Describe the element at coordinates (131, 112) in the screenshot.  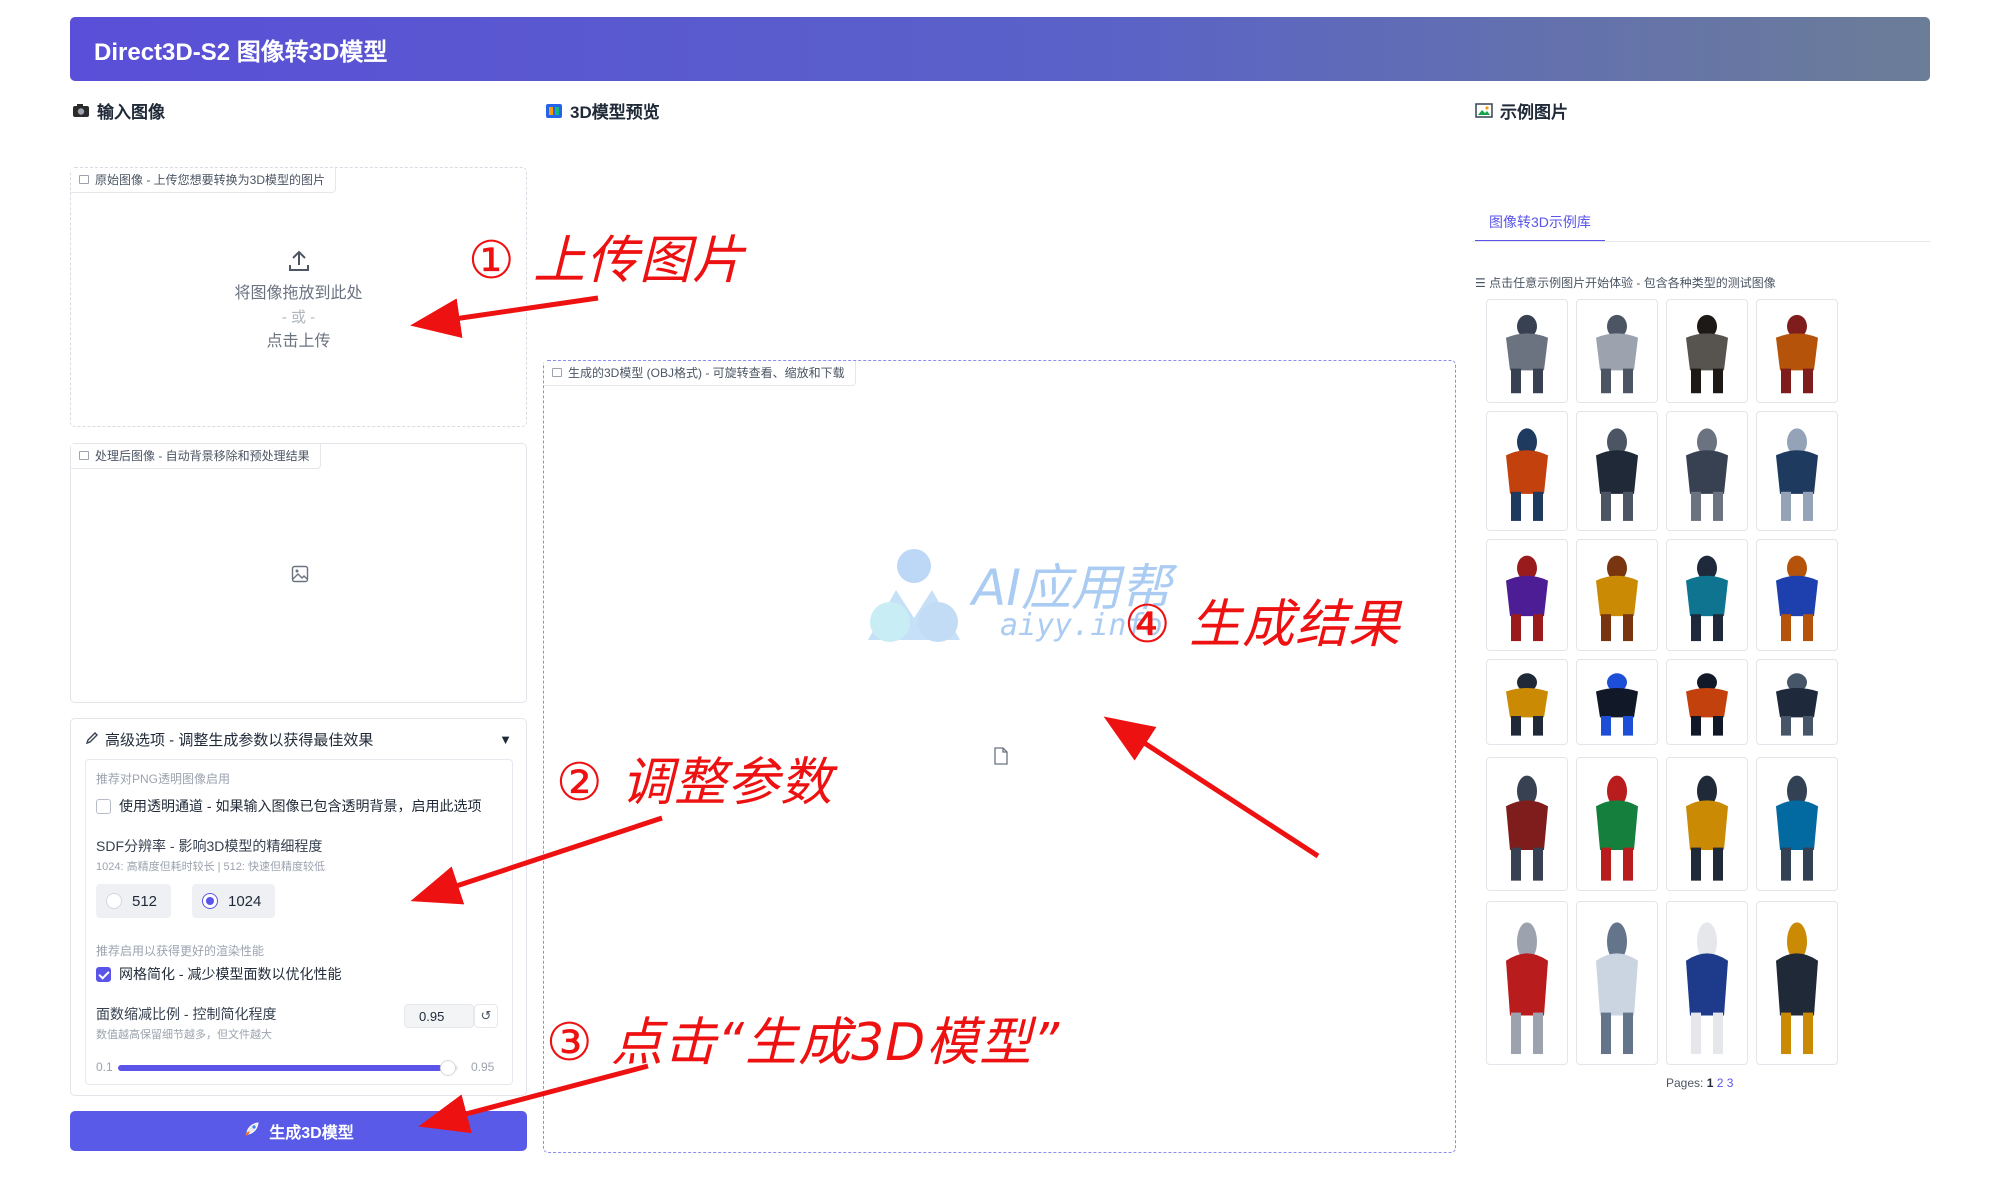
I see `input-section-label: 输入图像` at that location.